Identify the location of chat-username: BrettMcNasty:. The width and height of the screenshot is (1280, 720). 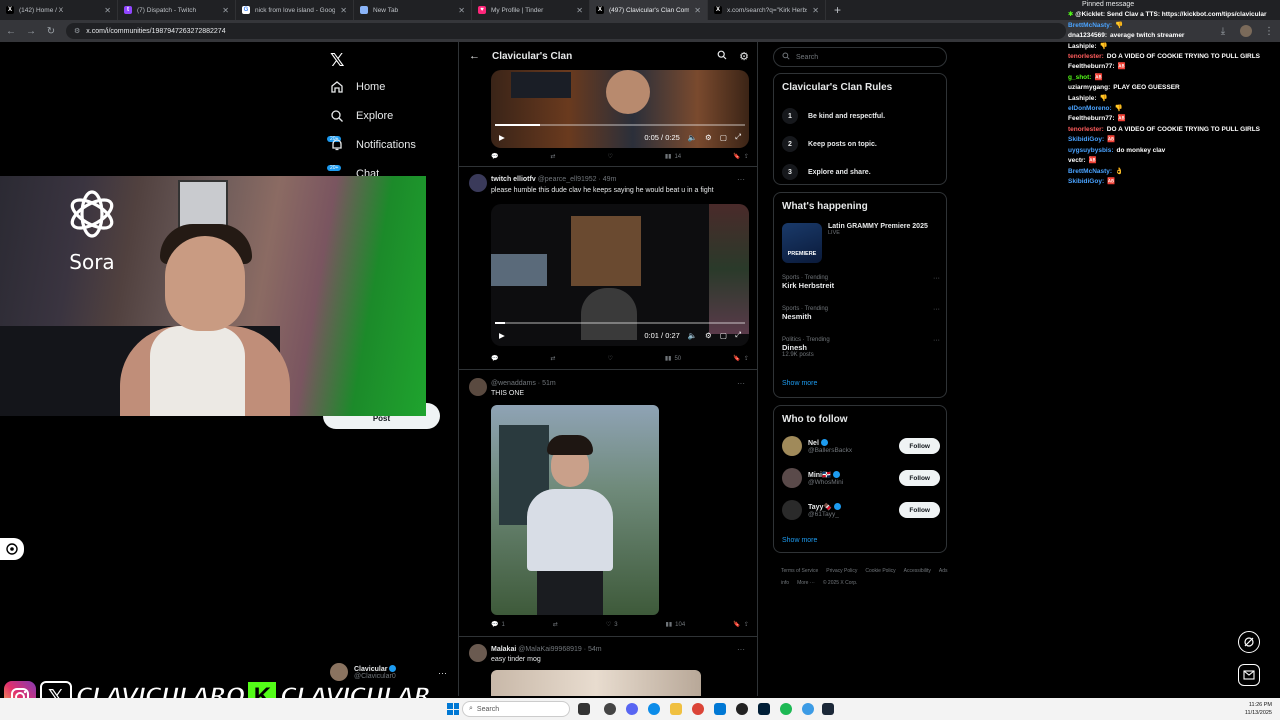
(1090, 171).